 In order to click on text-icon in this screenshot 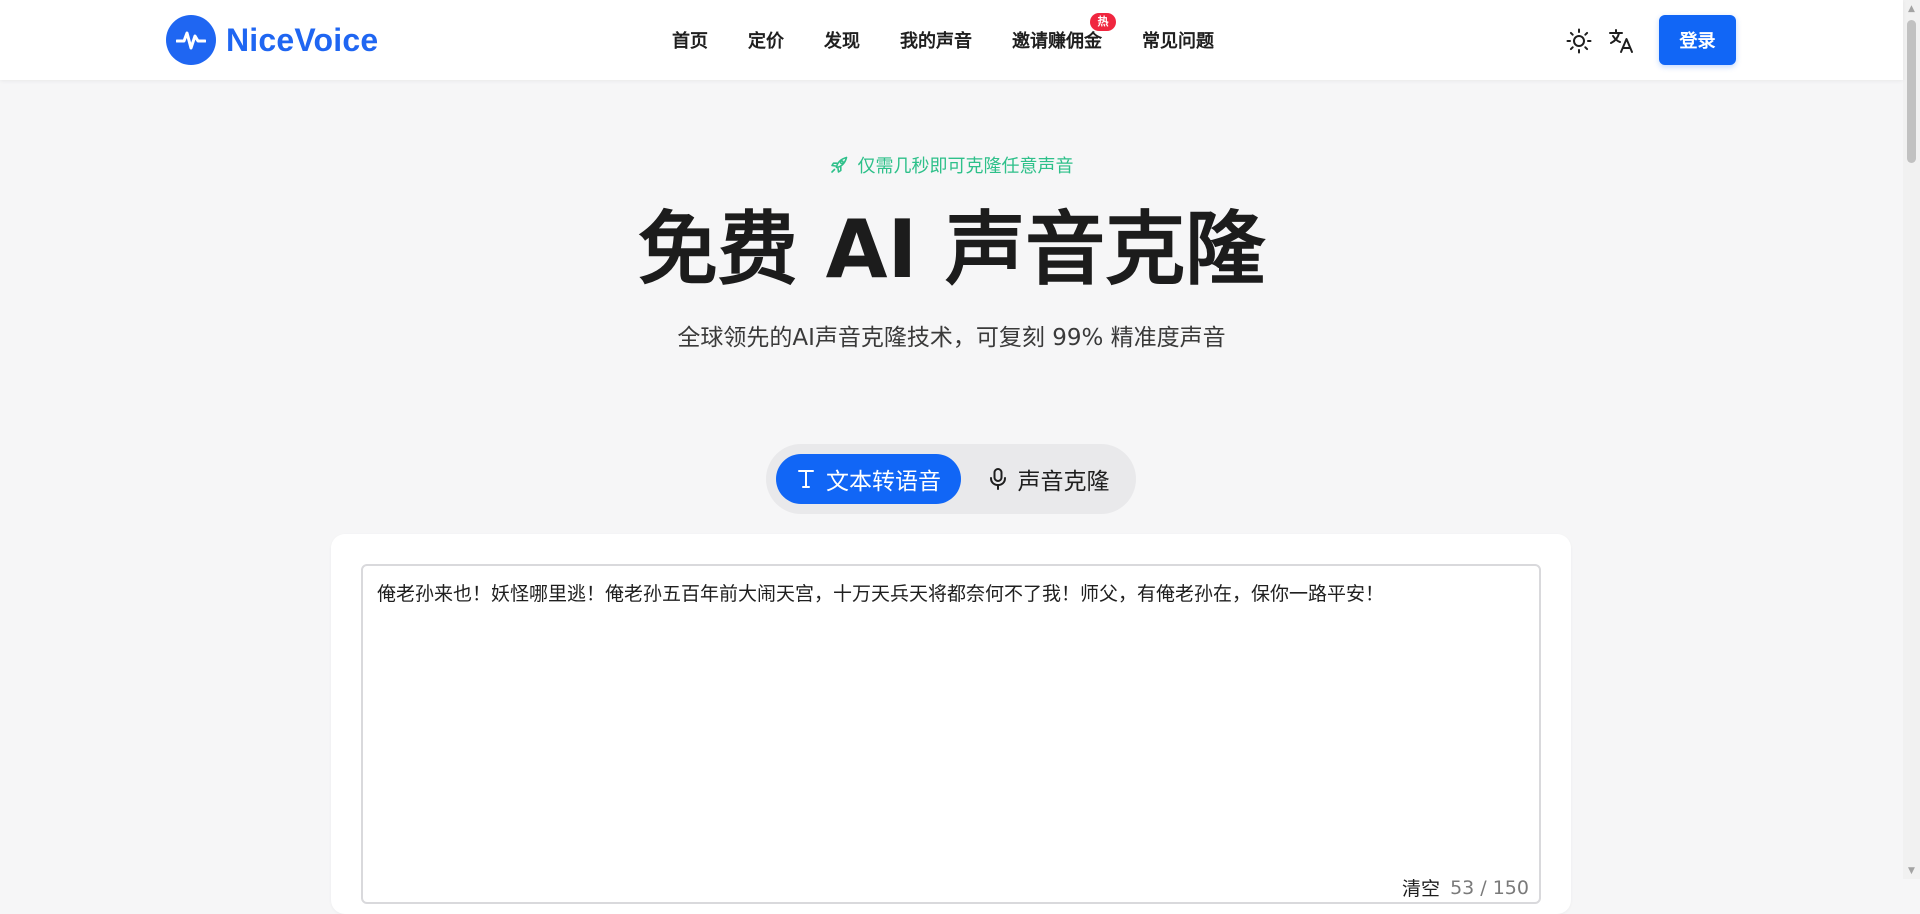, I will do `click(806, 479)`.